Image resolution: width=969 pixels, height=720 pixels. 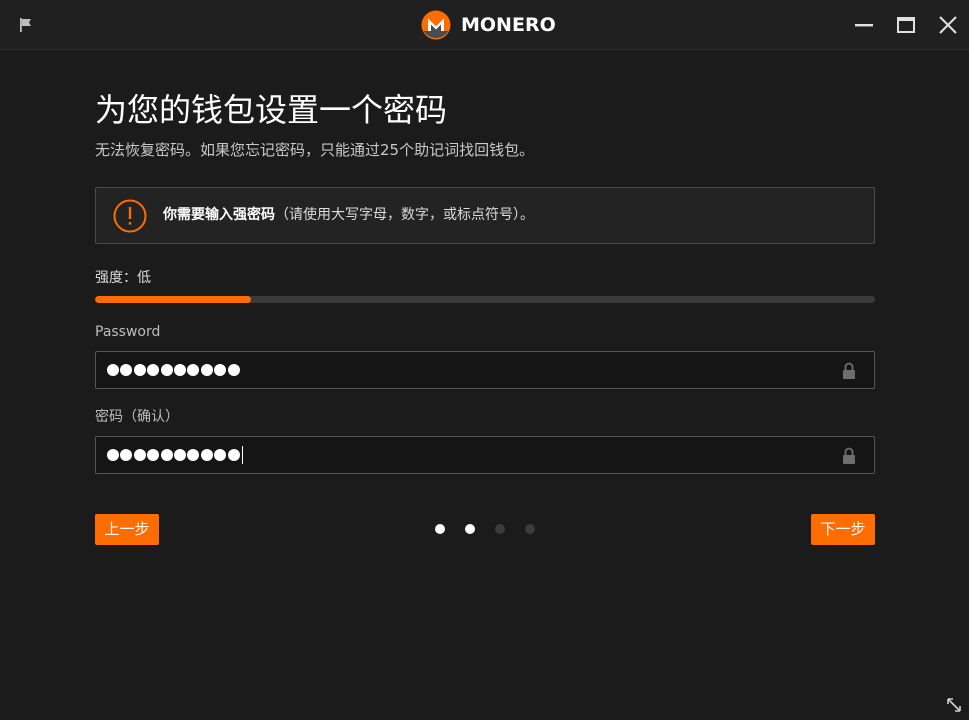 I want to click on warning-bold-text: 你需要输入强密码, so click(x=219, y=215).